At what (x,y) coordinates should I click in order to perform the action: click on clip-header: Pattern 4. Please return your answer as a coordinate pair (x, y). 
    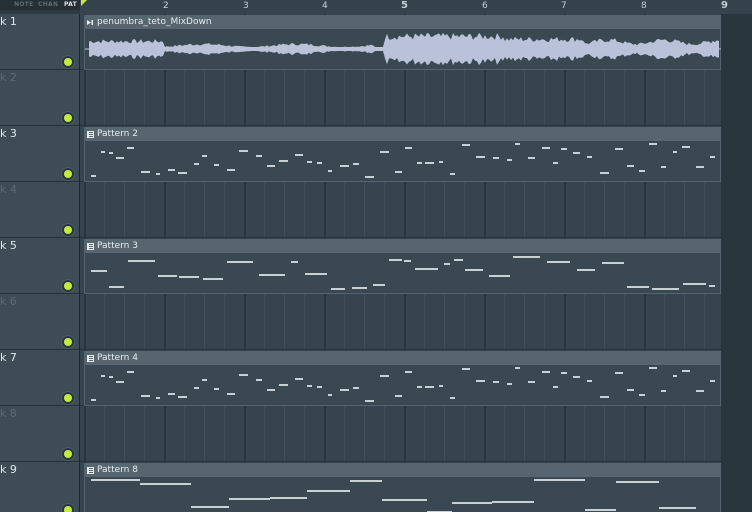
    Looking at the image, I should click on (402, 358).